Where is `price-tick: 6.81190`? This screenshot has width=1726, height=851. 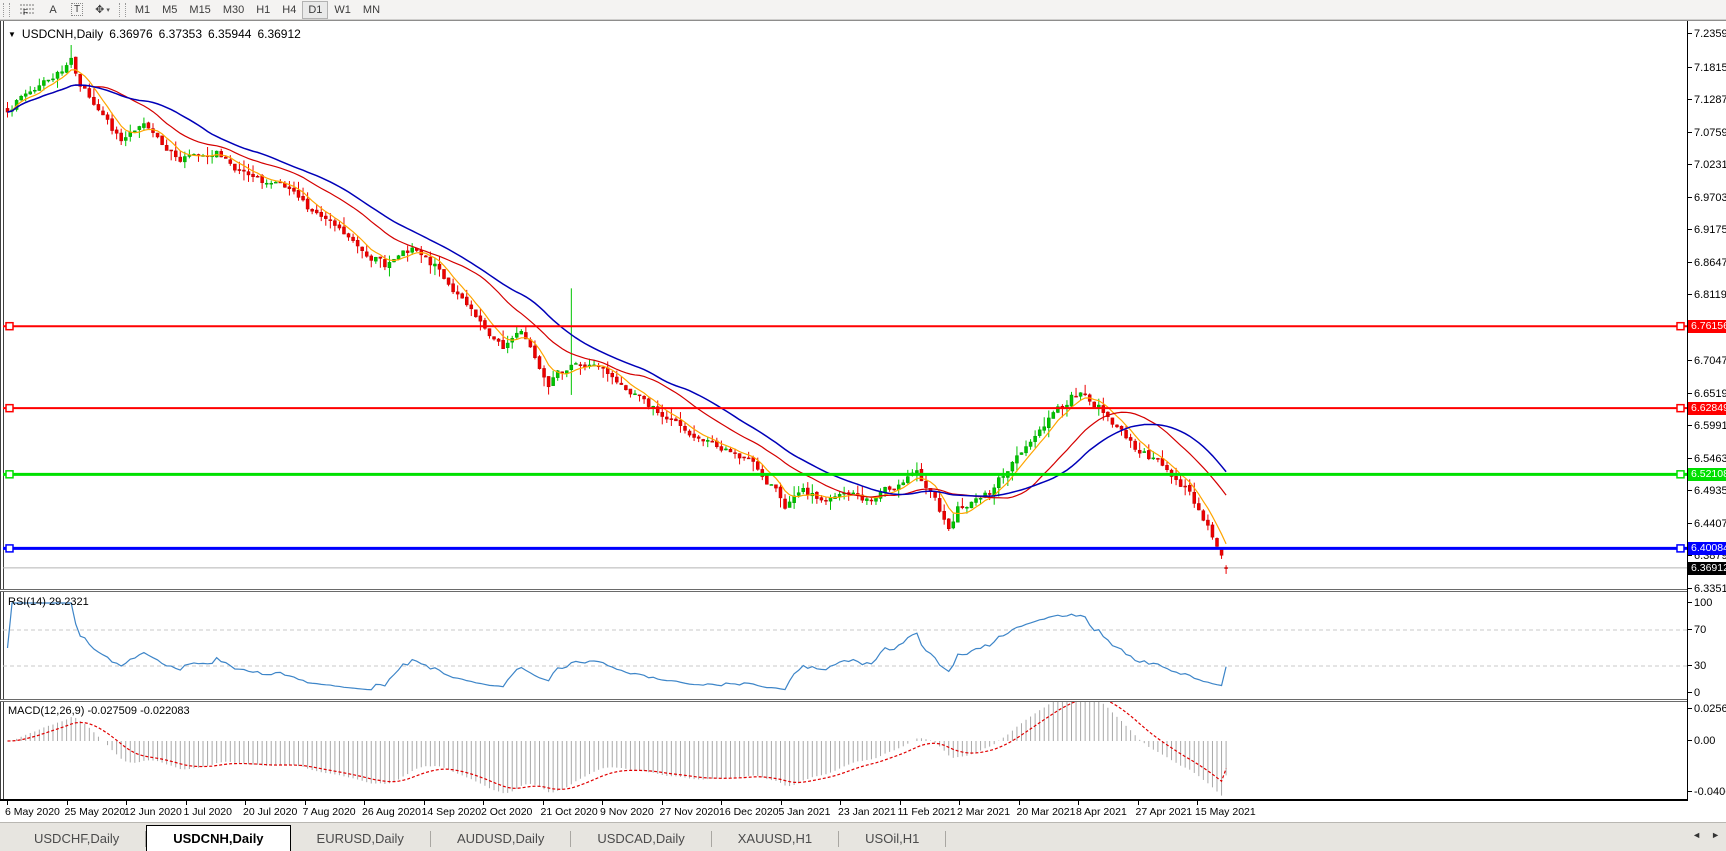 price-tick: 6.81190 is located at coordinates (1707, 295).